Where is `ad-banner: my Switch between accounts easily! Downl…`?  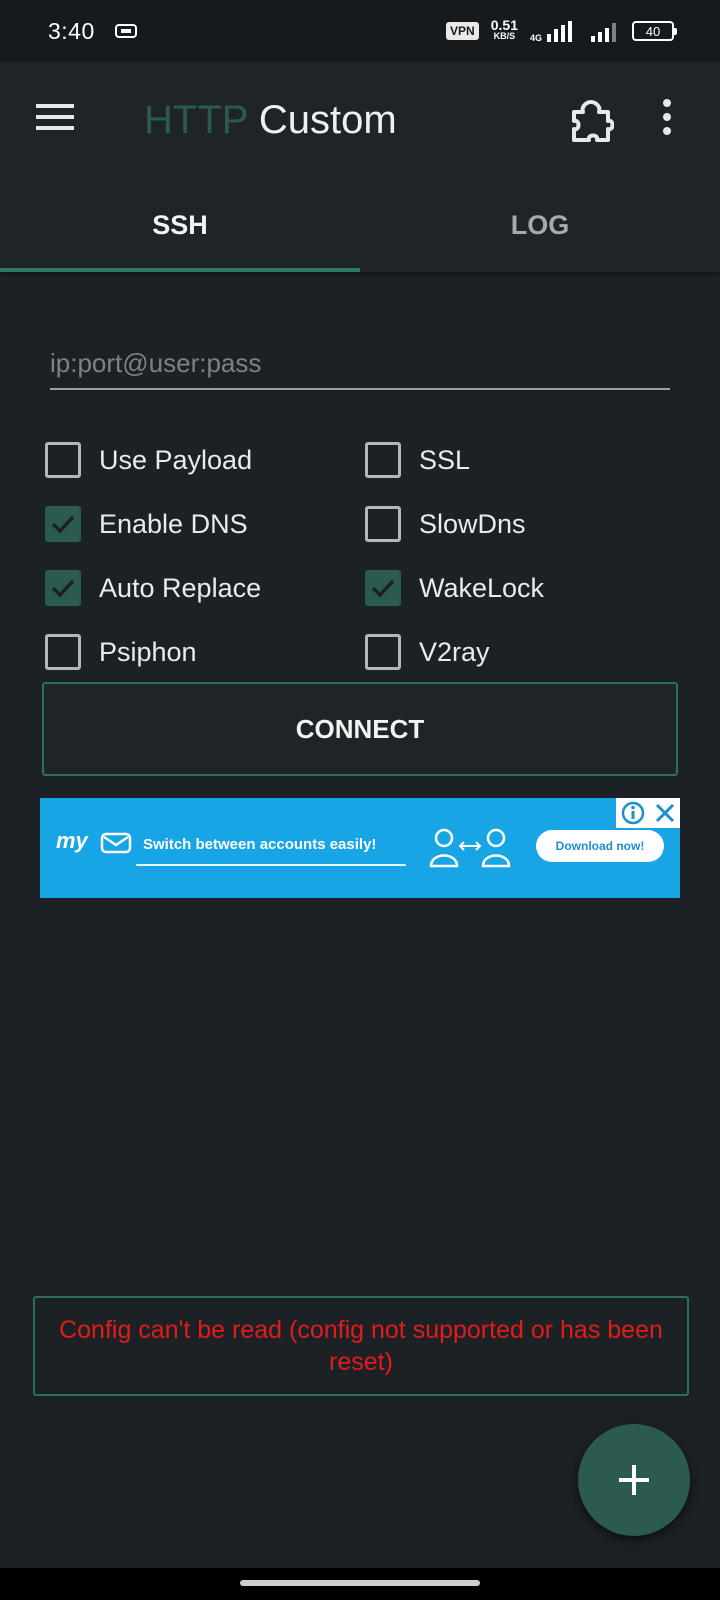 ad-banner: my Switch between accounts easily! Downl… is located at coordinates (360, 848).